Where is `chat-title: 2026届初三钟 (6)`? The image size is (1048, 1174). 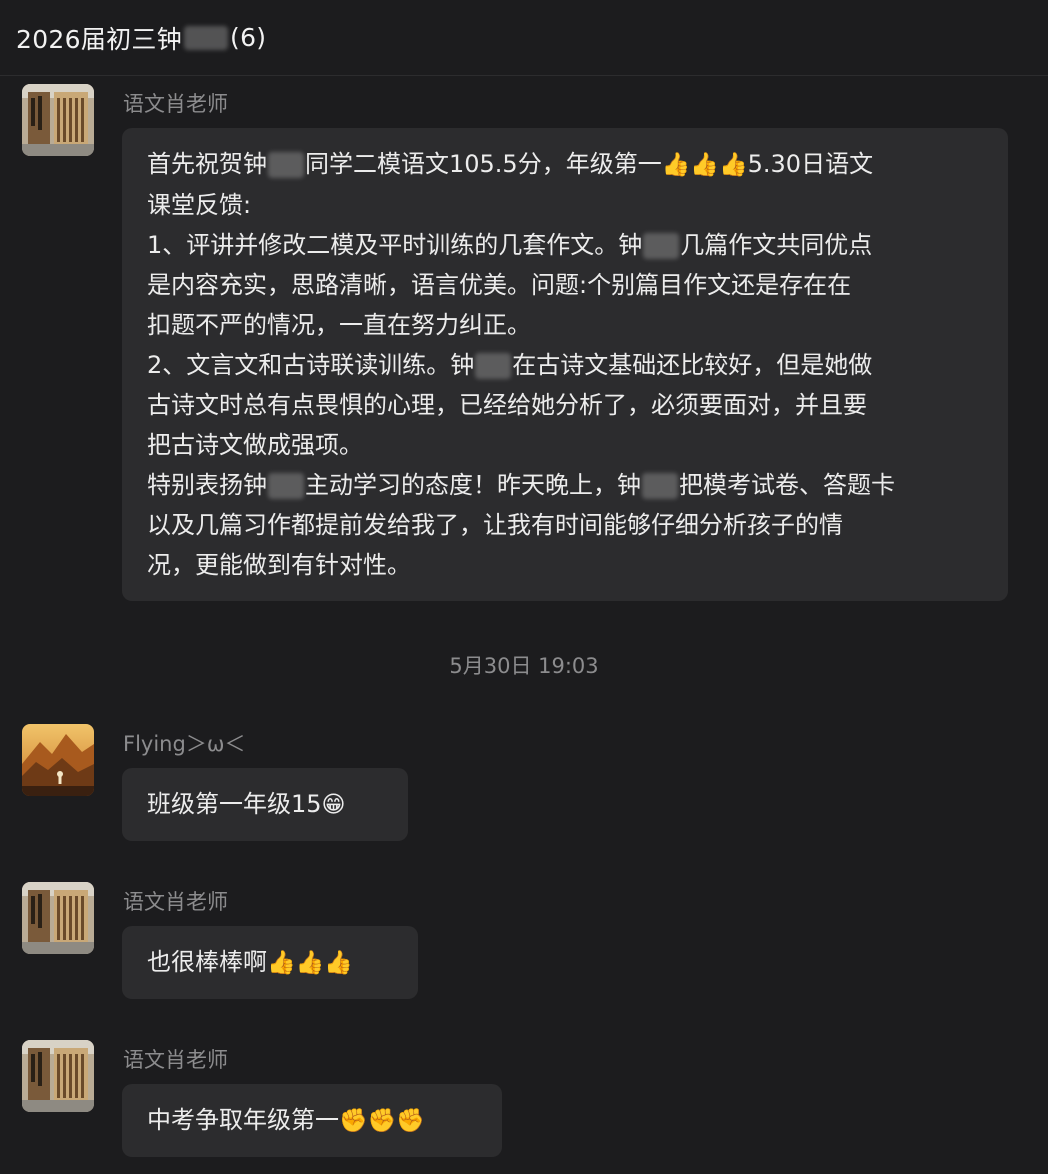 chat-title: 2026届初三钟 (6) is located at coordinates (141, 38).